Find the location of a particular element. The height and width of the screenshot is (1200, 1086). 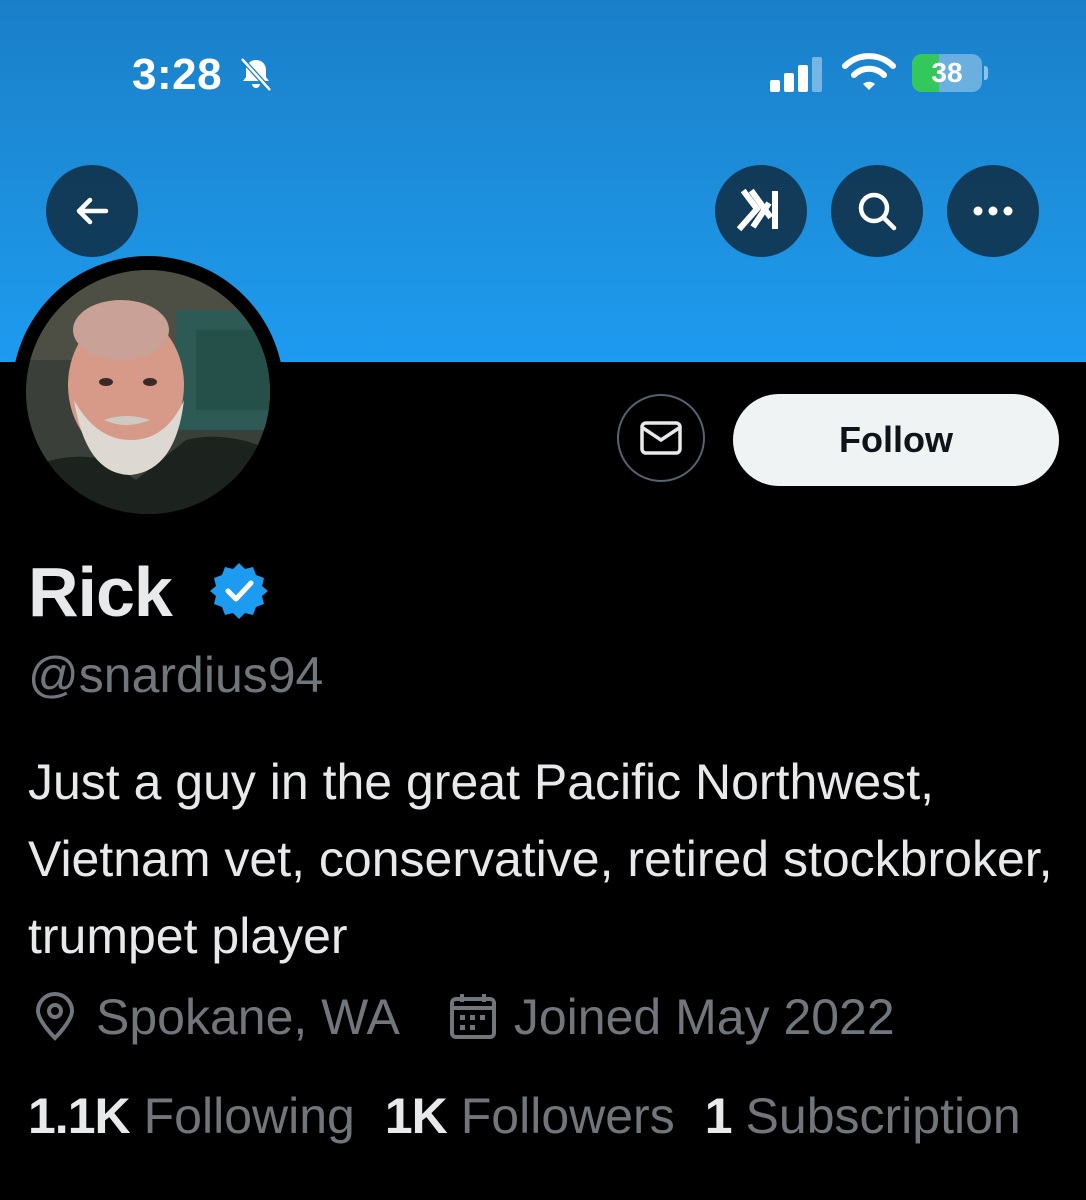

message-button is located at coordinates (661, 438).